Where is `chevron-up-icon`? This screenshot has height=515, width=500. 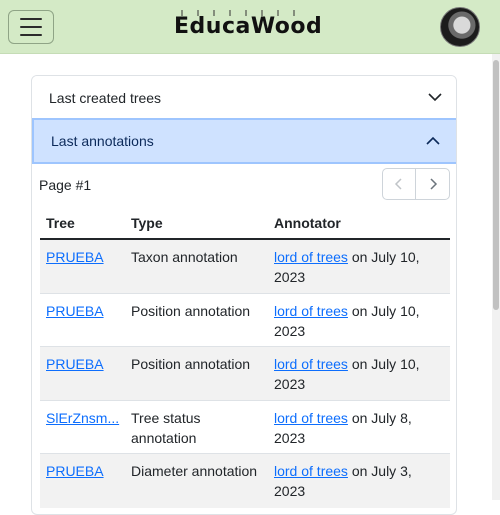 chevron-up-icon is located at coordinates (433, 140).